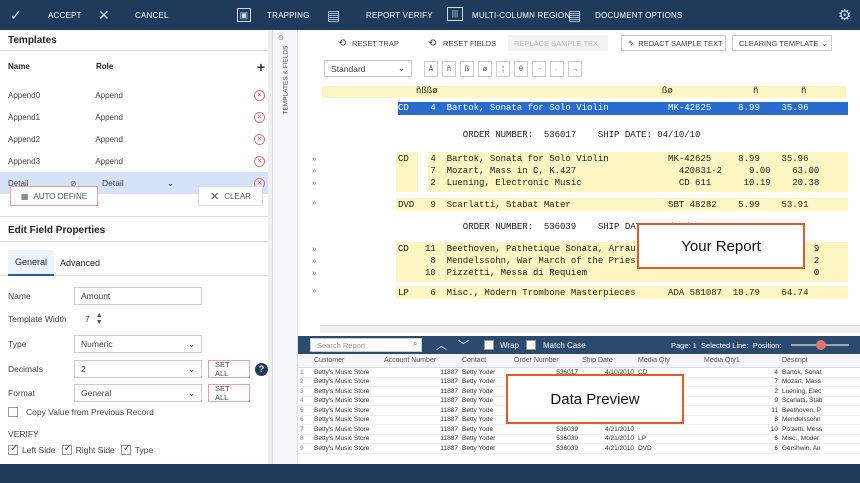 This screenshot has width=860, height=483. I want to click on search-input: Search Report, so click(366, 345).